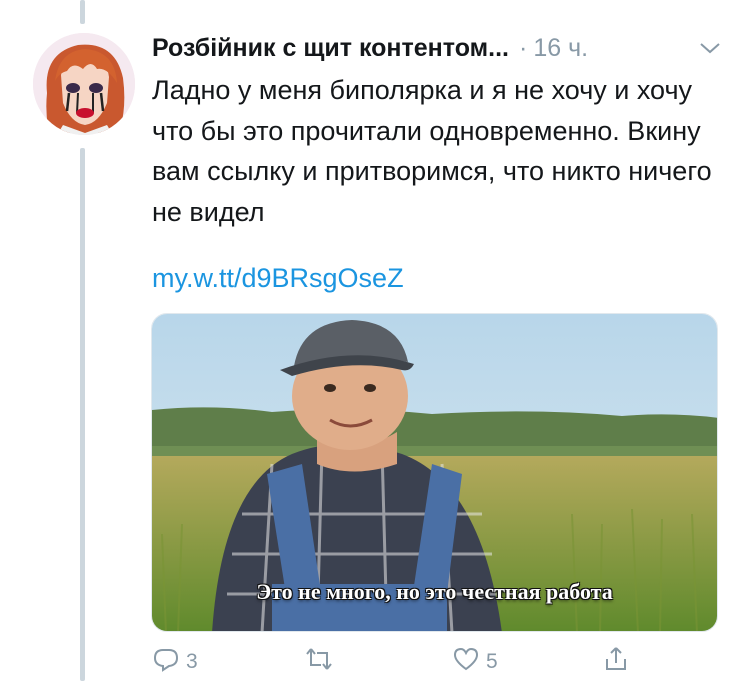 This screenshot has width=737, height=681. What do you see at coordinates (466, 662) in the screenshot?
I see `heart-icon` at bounding box center [466, 662].